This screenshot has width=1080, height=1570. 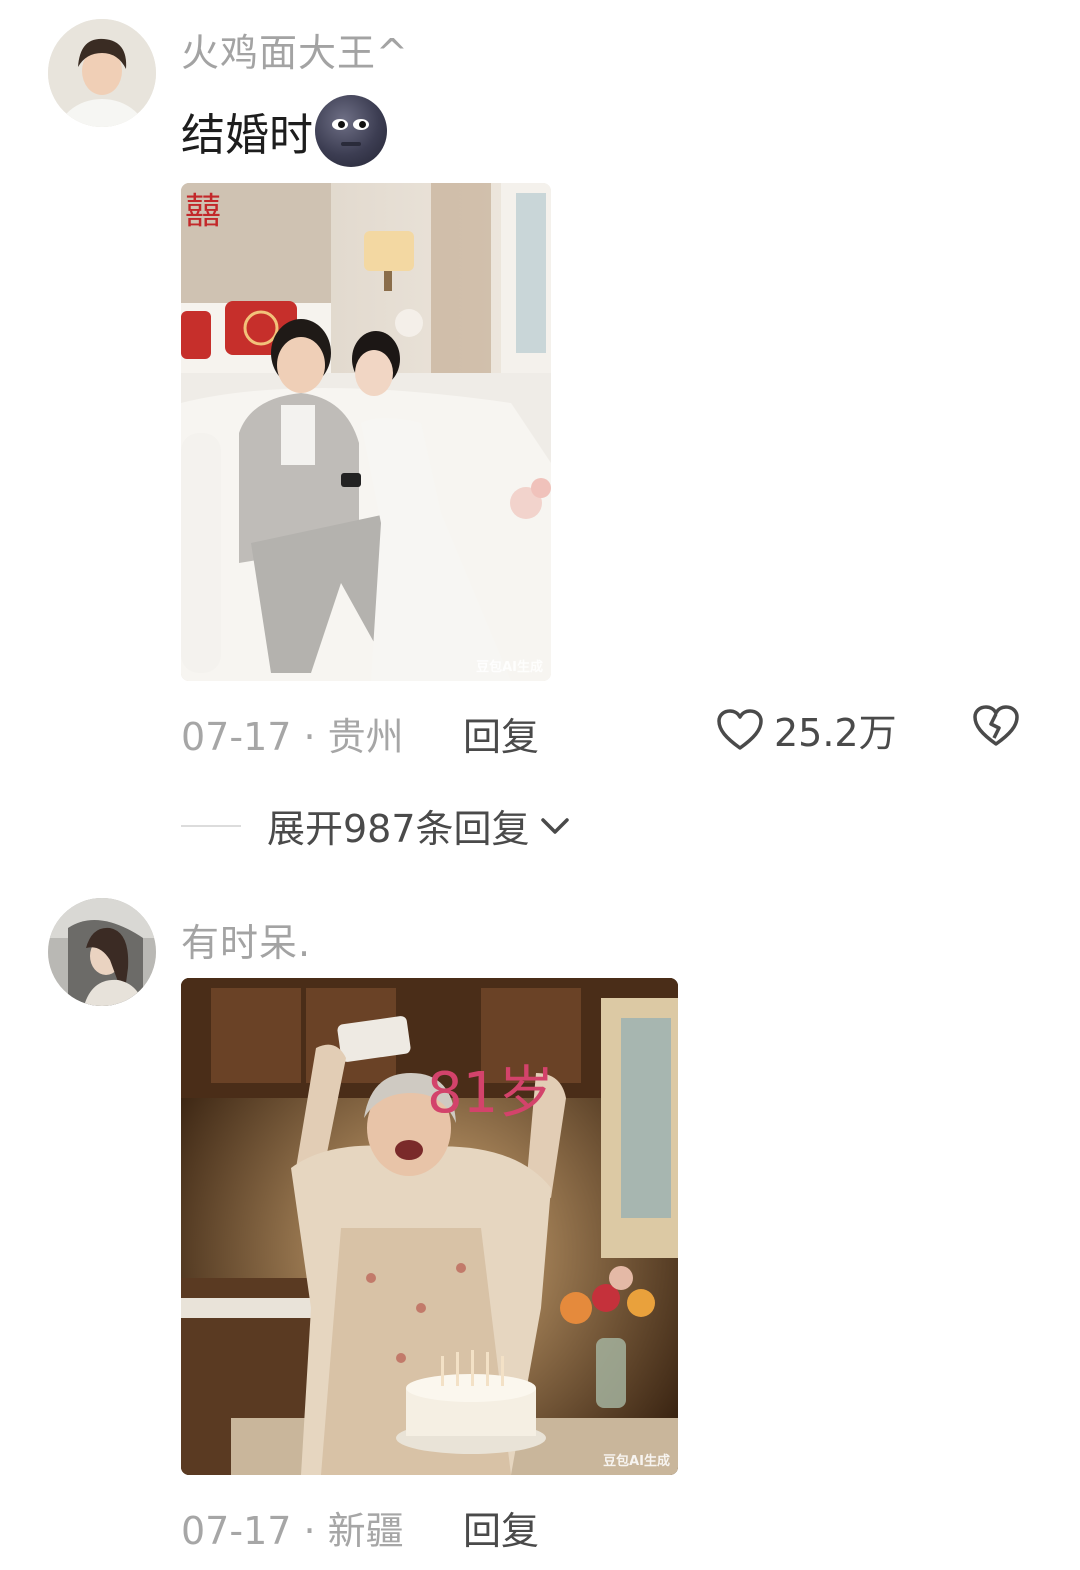 What do you see at coordinates (295, 49) in the screenshot?
I see `username: 火鸡面大王^` at bounding box center [295, 49].